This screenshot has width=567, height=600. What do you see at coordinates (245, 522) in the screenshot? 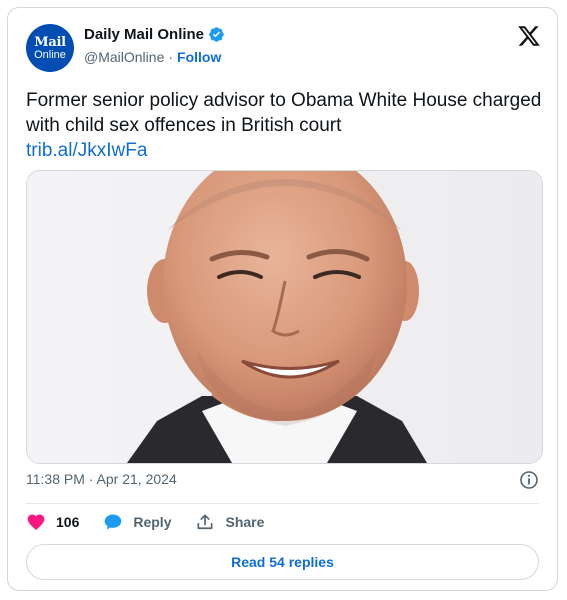
I see `share-label: Share` at bounding box center [245, 522].